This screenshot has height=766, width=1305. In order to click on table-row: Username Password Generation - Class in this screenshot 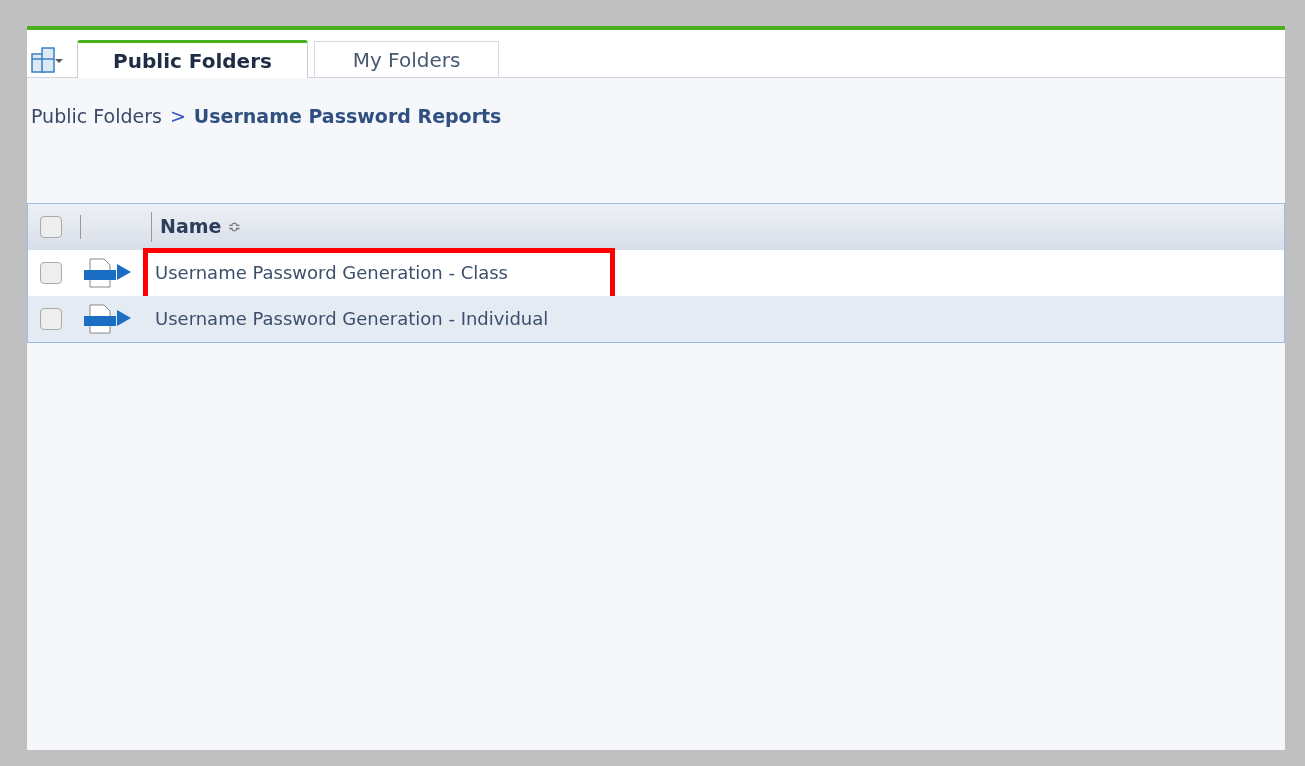, I will do `click(656, 272)`.